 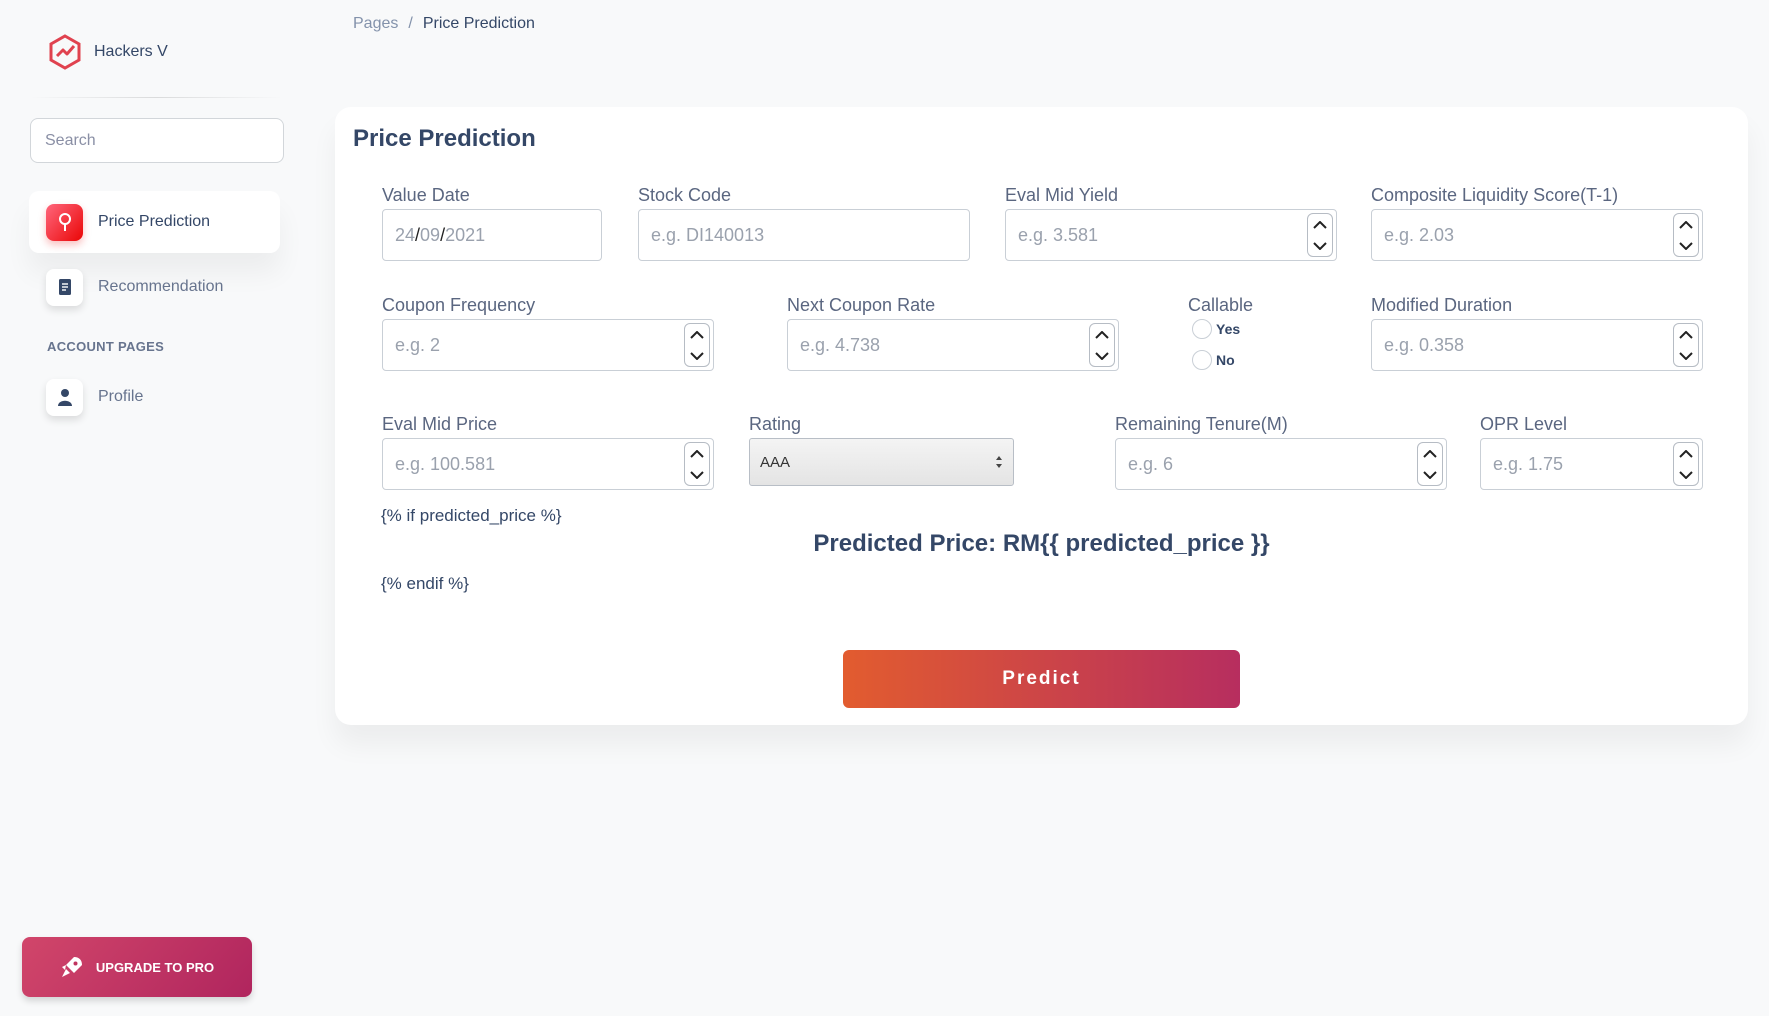 What do you see at coordinates (157, 140) in the screenshot?
I see `search-input` at bounding box center [157, 140].